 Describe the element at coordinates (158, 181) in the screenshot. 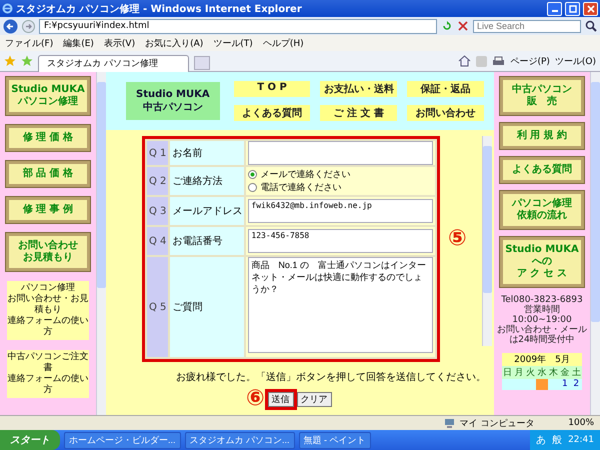

I see `question-number: Q 2` at that location.